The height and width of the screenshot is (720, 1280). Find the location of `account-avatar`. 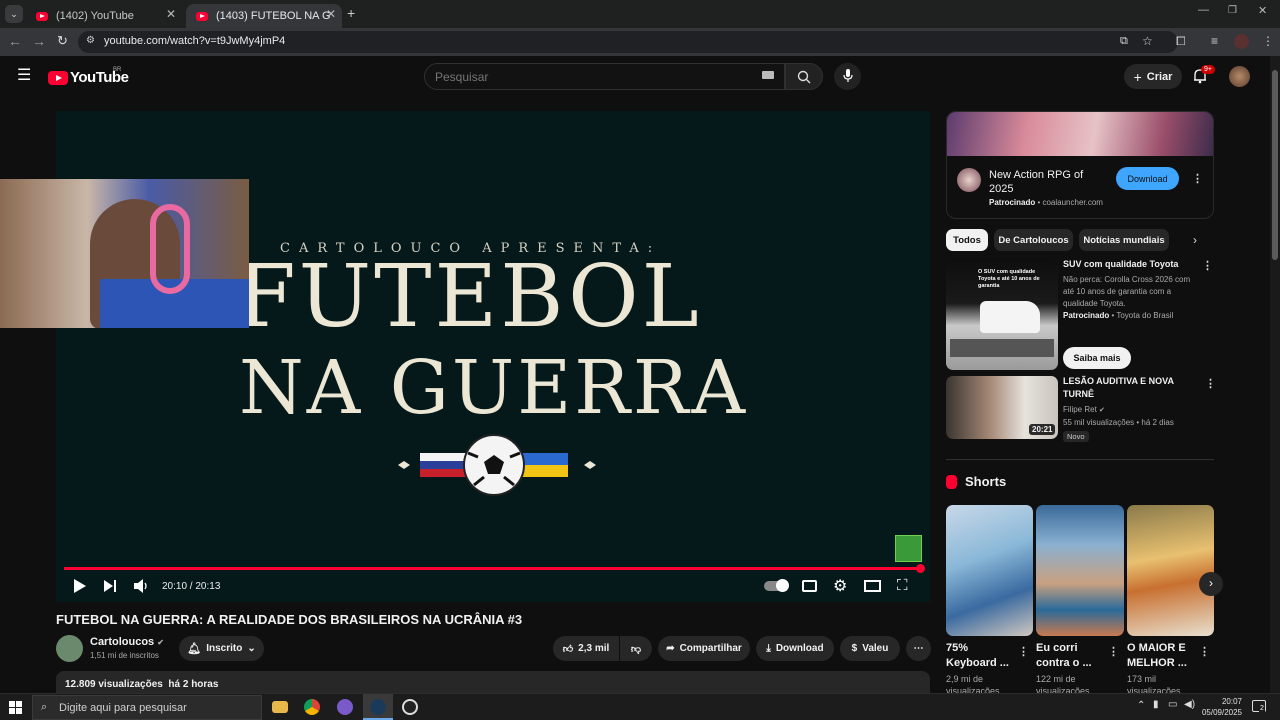

account-avatar is located at coordinates (1239, 76).